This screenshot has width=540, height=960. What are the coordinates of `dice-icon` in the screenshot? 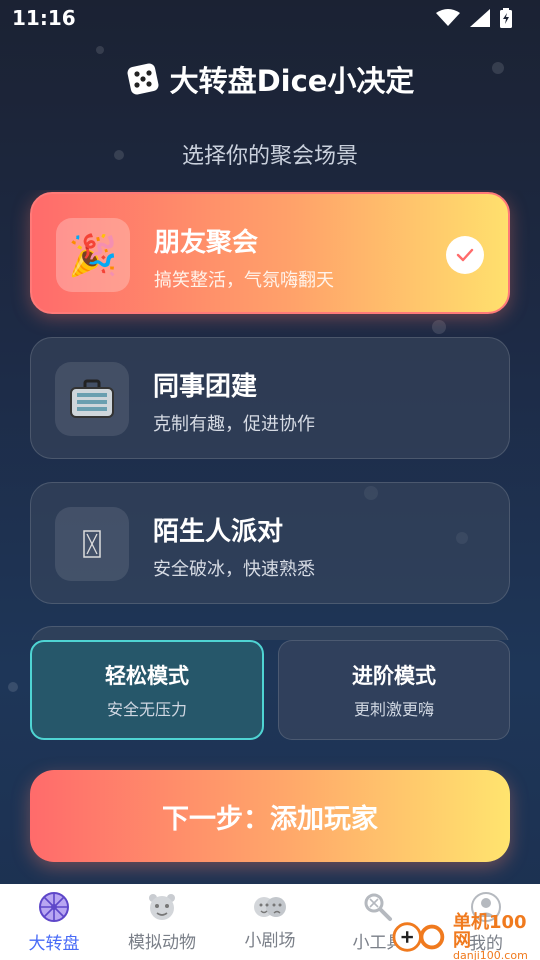 It's located at (143, 79).